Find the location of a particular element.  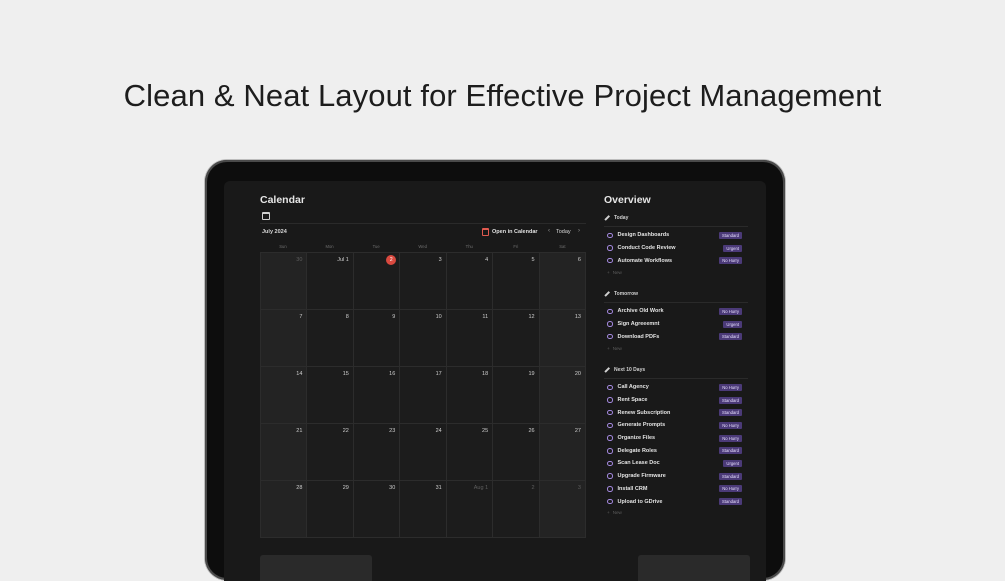

task-item: Archive Old Work No Hurry is located at coordinates (676, 311).